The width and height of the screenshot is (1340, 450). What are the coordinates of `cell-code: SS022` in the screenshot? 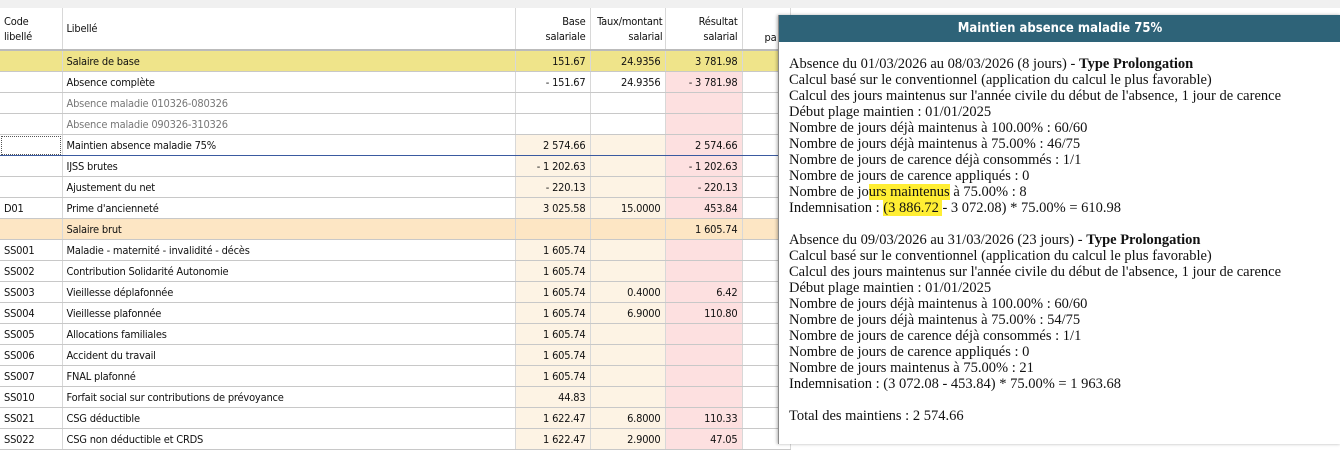 It's located at (31, 439).